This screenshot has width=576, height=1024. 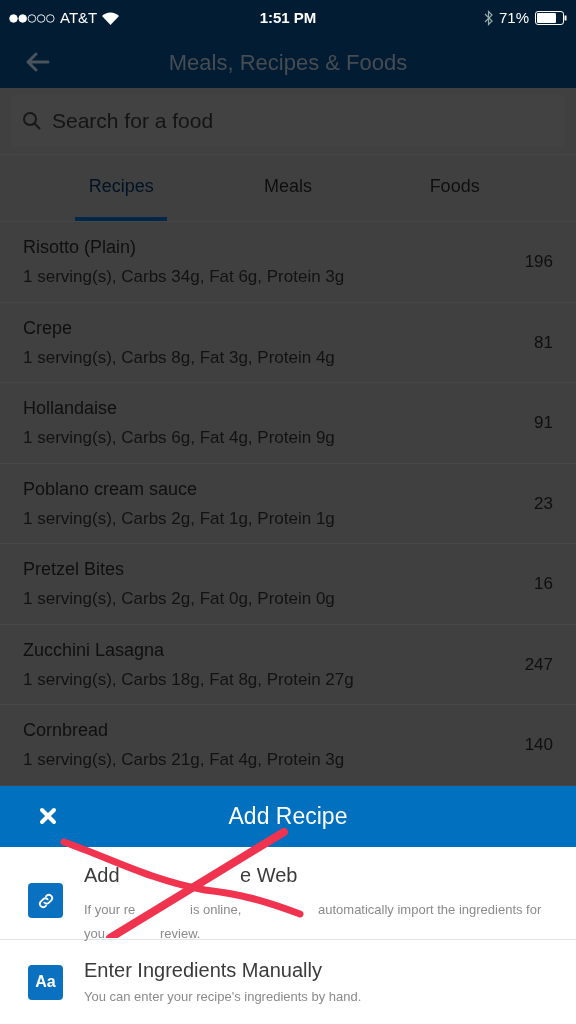 I want to click on text-format-icon: Aa, so click(x=45, y=982).